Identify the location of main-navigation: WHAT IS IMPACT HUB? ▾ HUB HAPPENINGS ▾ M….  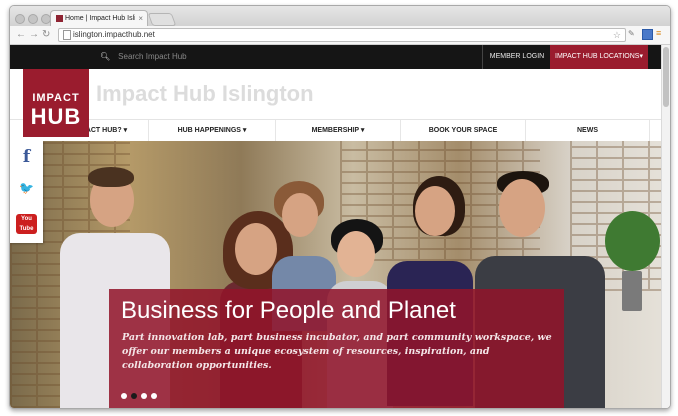
(340, 131).